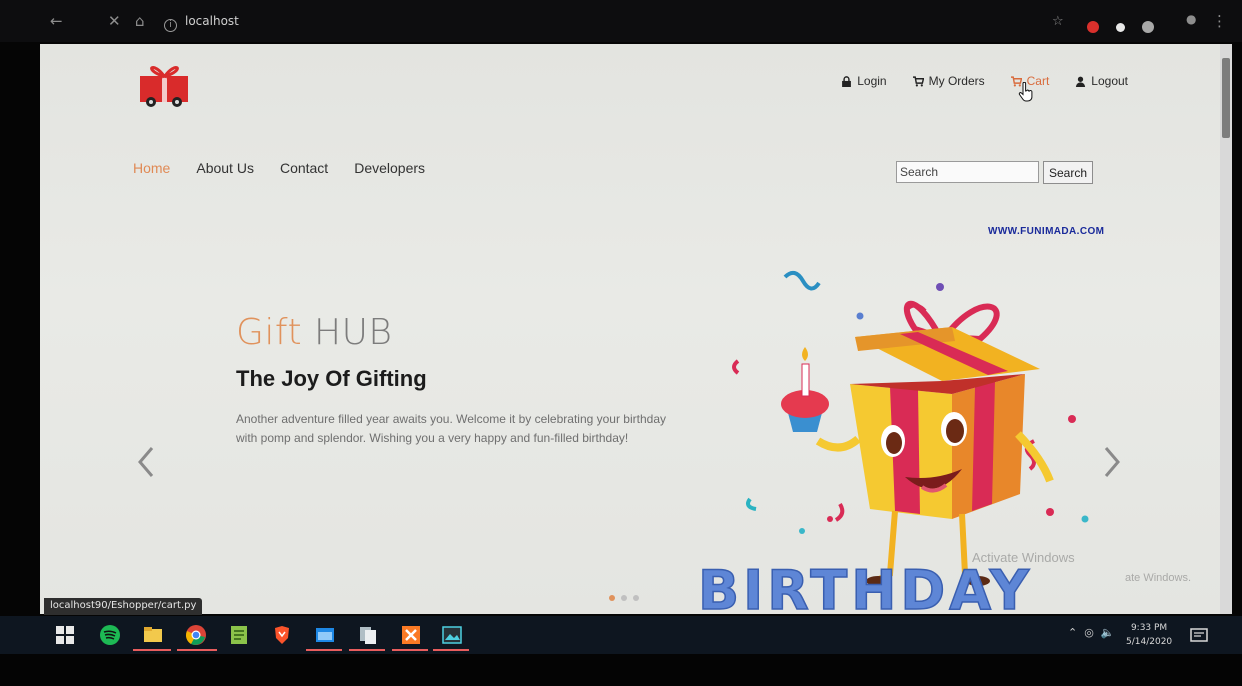 The height and width of the screenshot is (686, 1242). What do you see at coordinates (1149, 635) in the screenshot?
I see `taskbar-clock: 9:33 PM 5/14/2020` at bounding box center [1149, 635].